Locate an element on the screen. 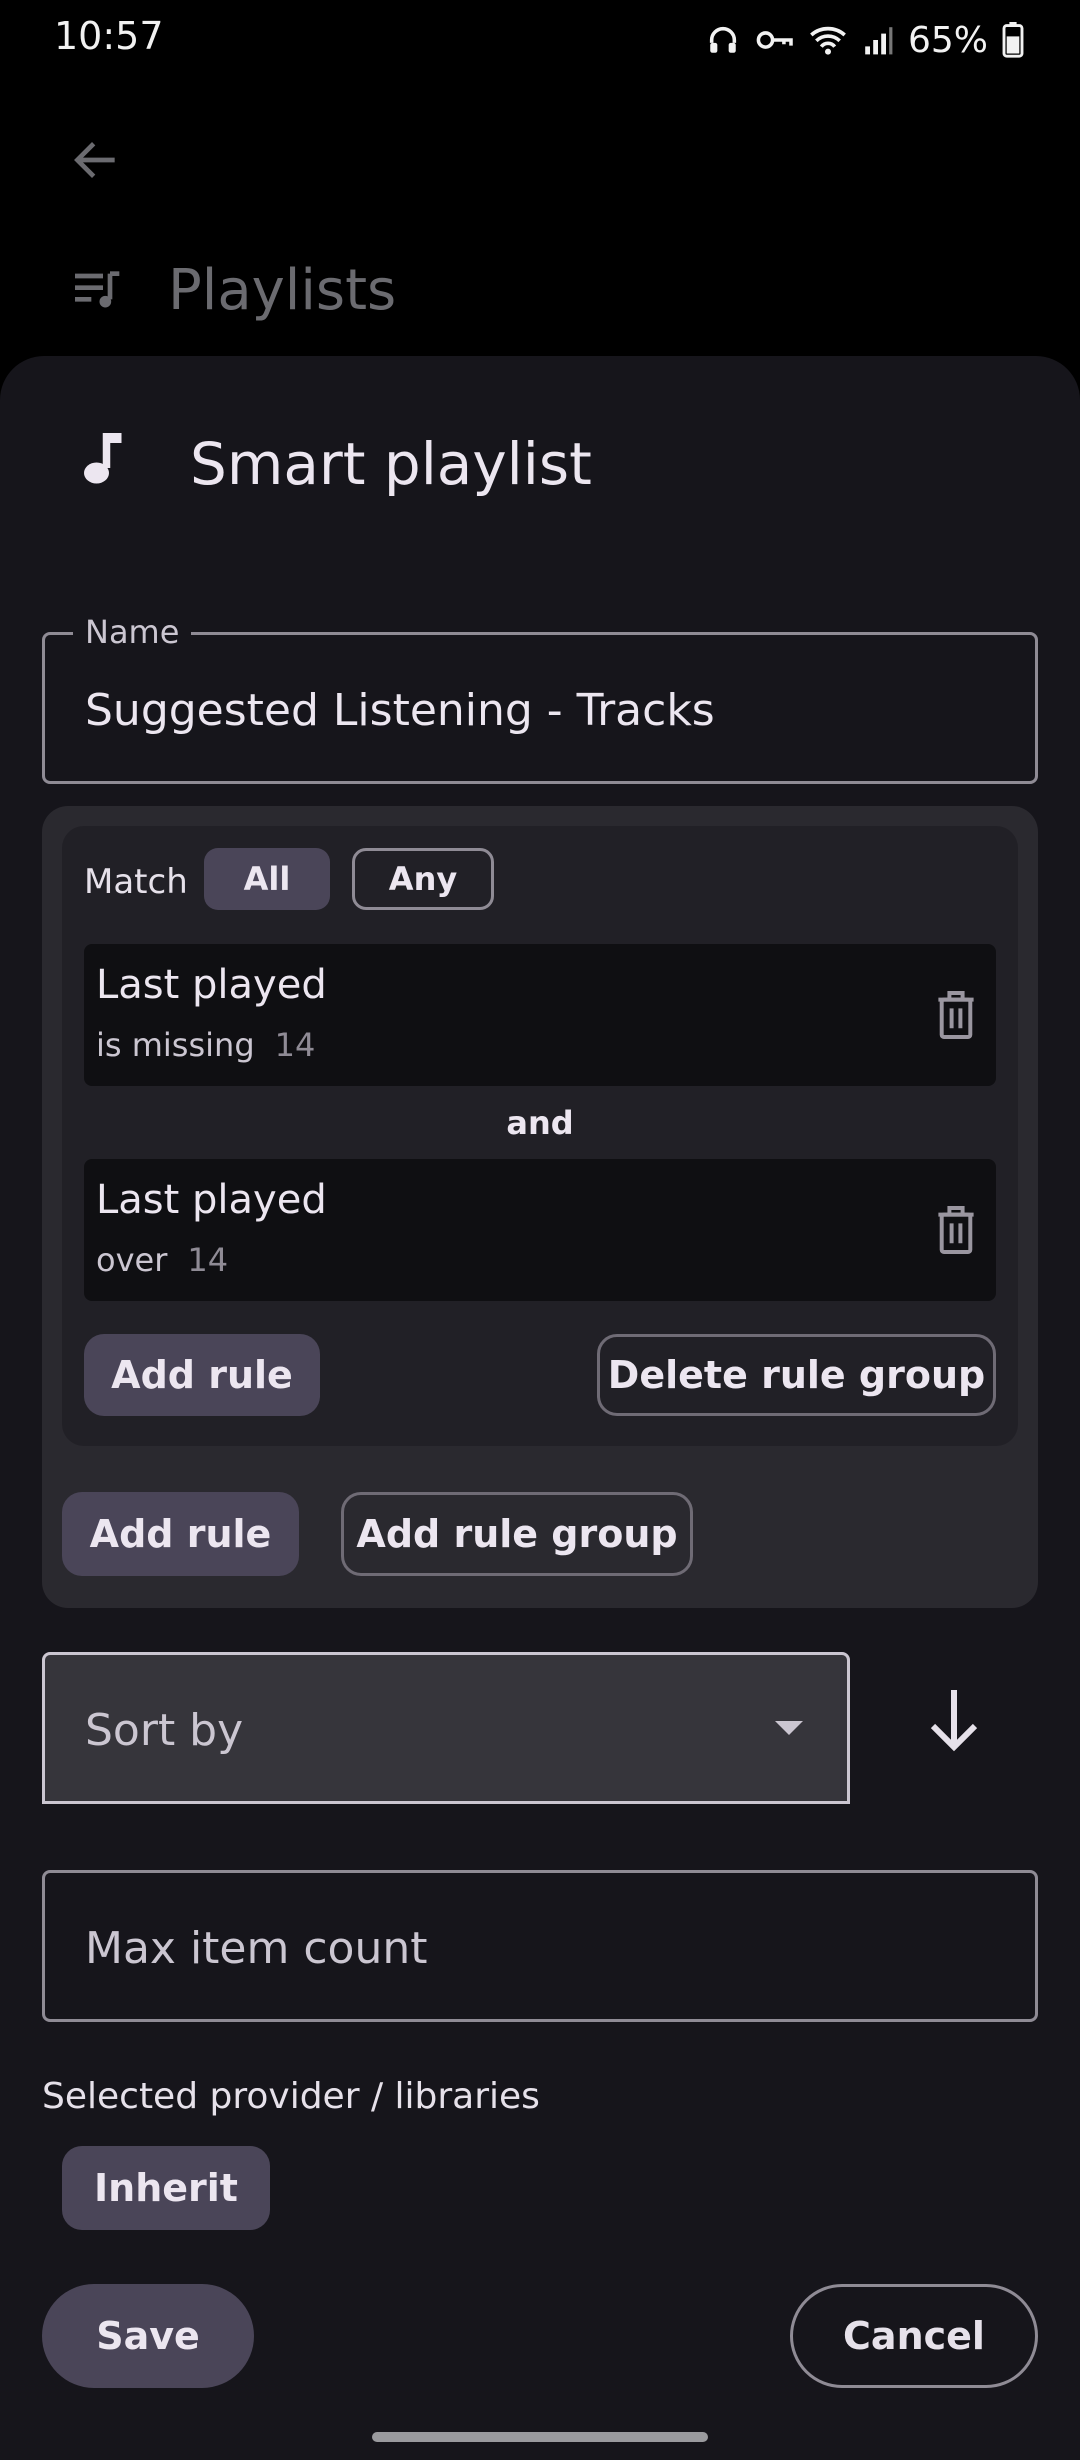 The width and height of the screenshot is (1080, 2460). delete-rule-group-button: Delete rule group is located at coordinates (796, 1375).